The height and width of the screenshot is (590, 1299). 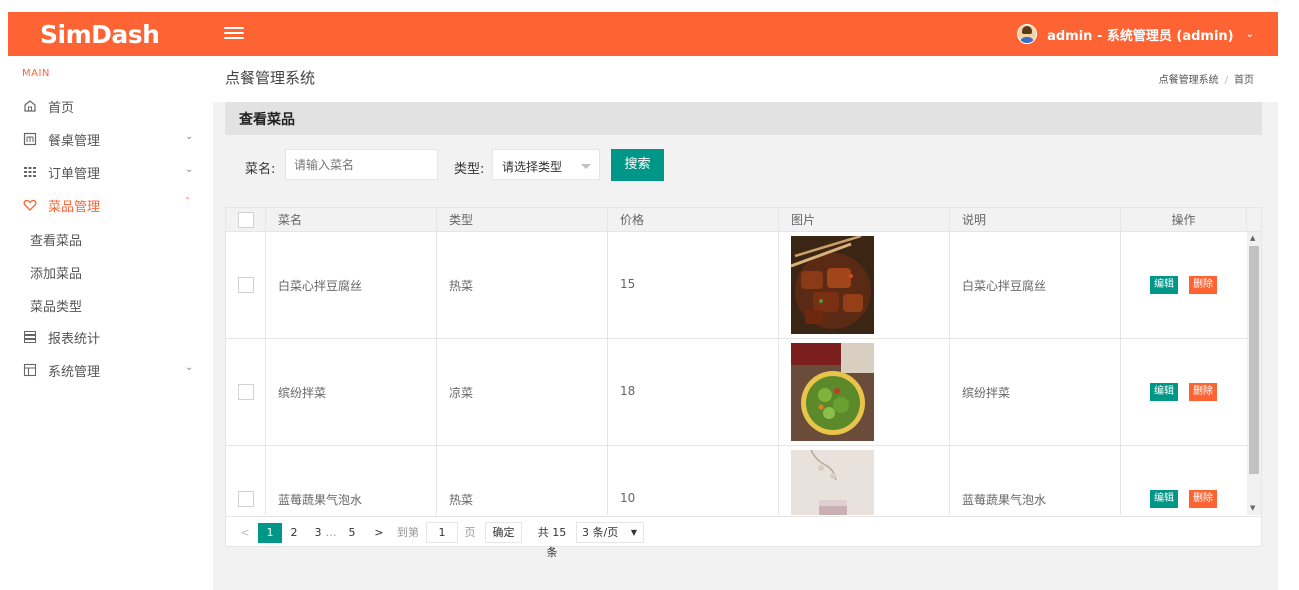 What do you see at coordinates (1004, 500) in the screenshot?
I see `dish-desc: 蓝莓蔬果气泡水` at bounding box center [1004, 500].